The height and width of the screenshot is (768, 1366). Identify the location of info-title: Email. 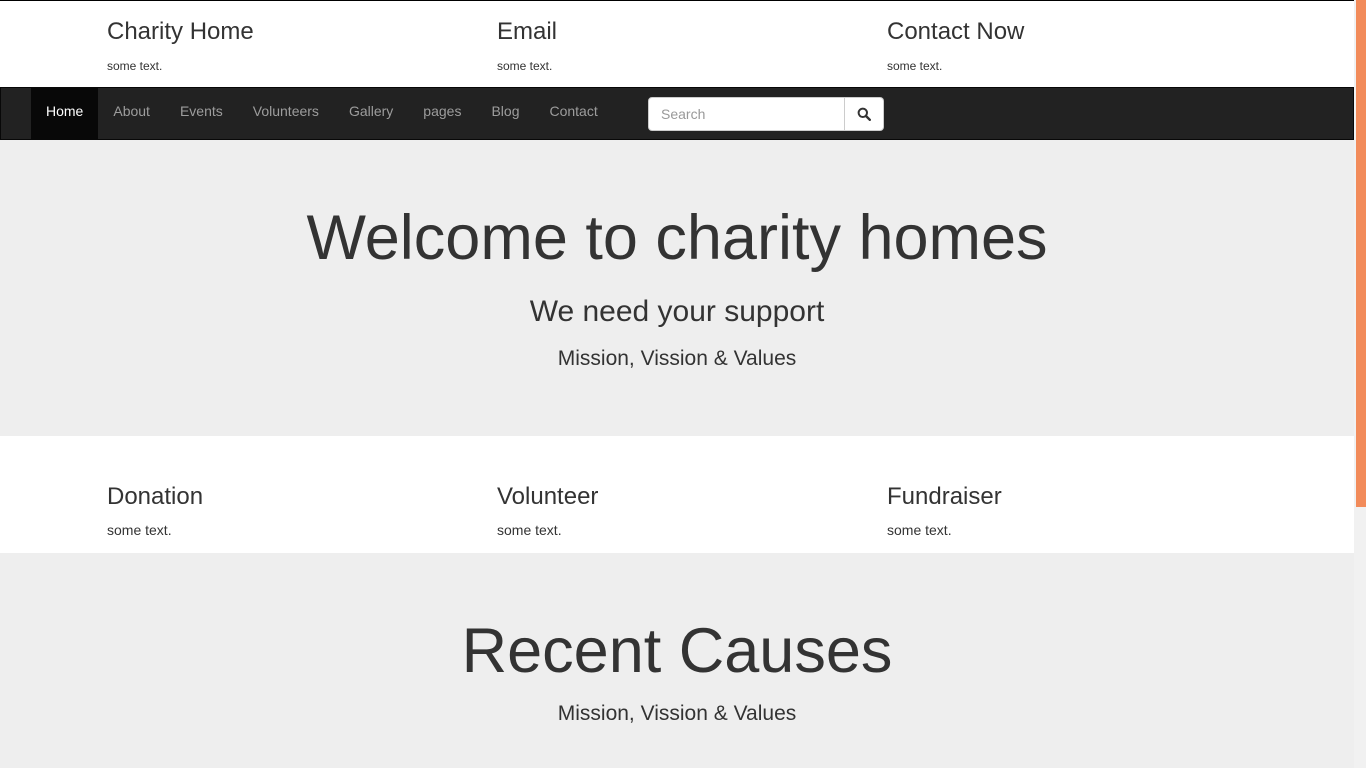
(527, 31).